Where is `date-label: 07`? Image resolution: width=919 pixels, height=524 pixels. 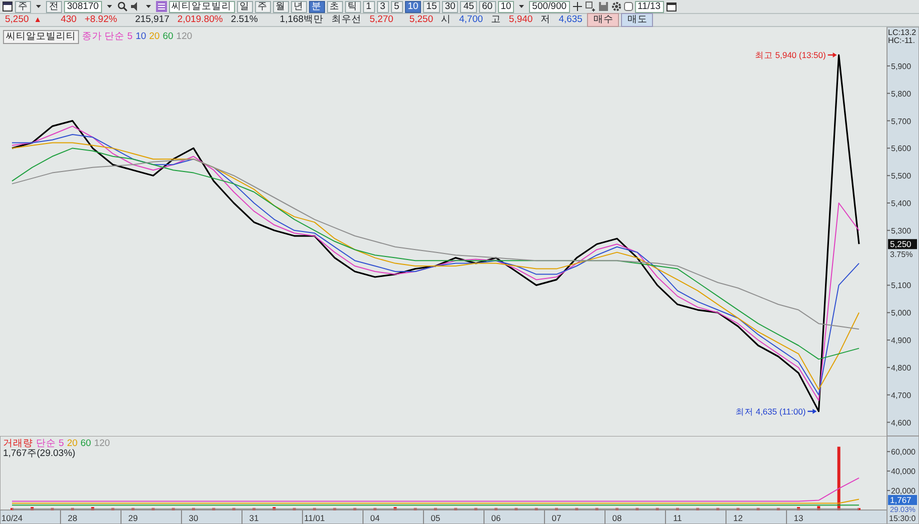
date-label: 07 is located at coordinates (557, 518).